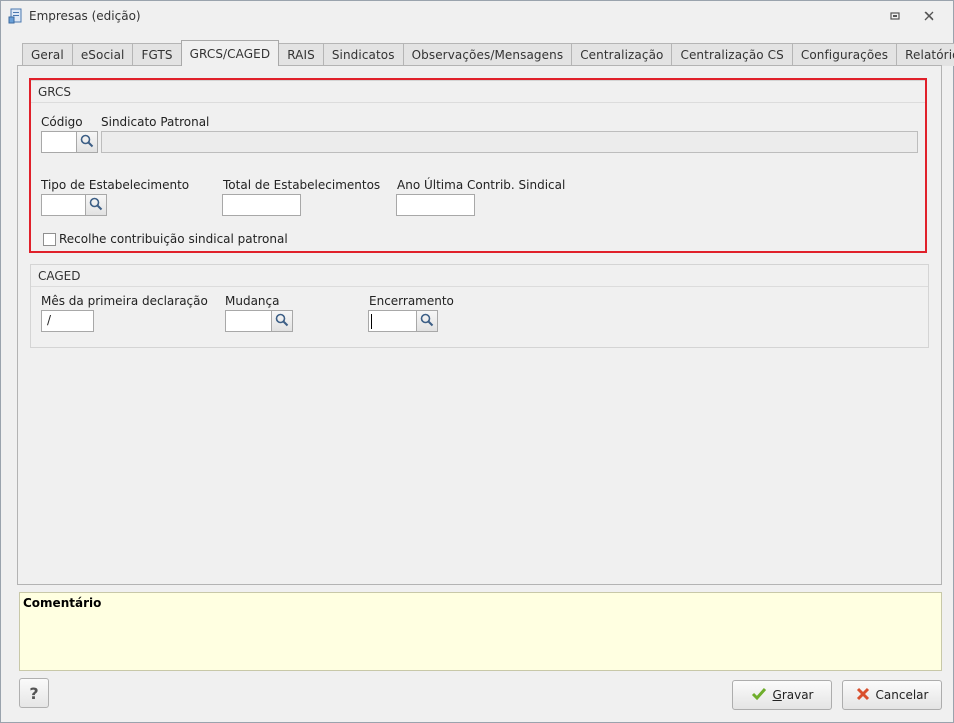 The height and width of the screenshot is (723, 954). What do you see at coordinates (759, 695) in the screenshot?
I see `checkmark-icon` at bounding box center [759, 695].